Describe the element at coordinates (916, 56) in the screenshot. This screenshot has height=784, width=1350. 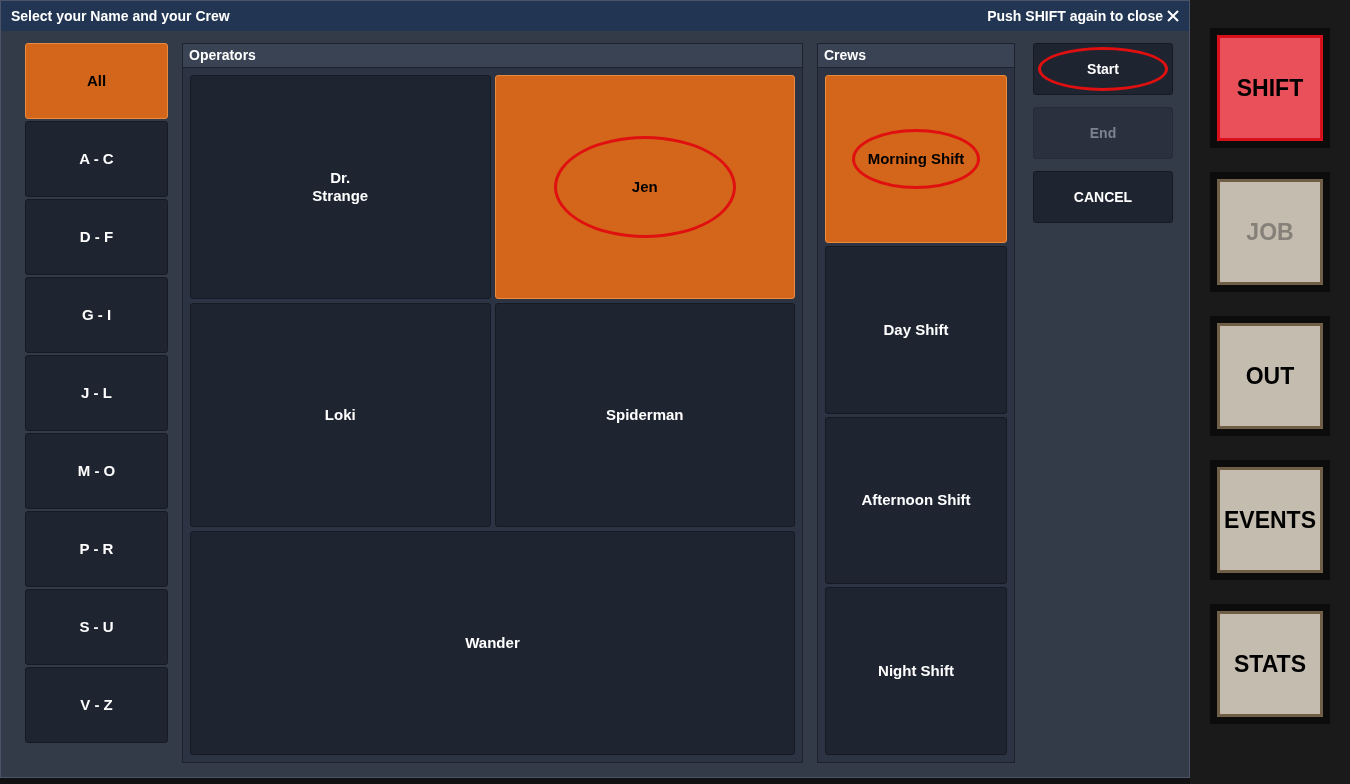
I see `panel-title: Crews` at that location.